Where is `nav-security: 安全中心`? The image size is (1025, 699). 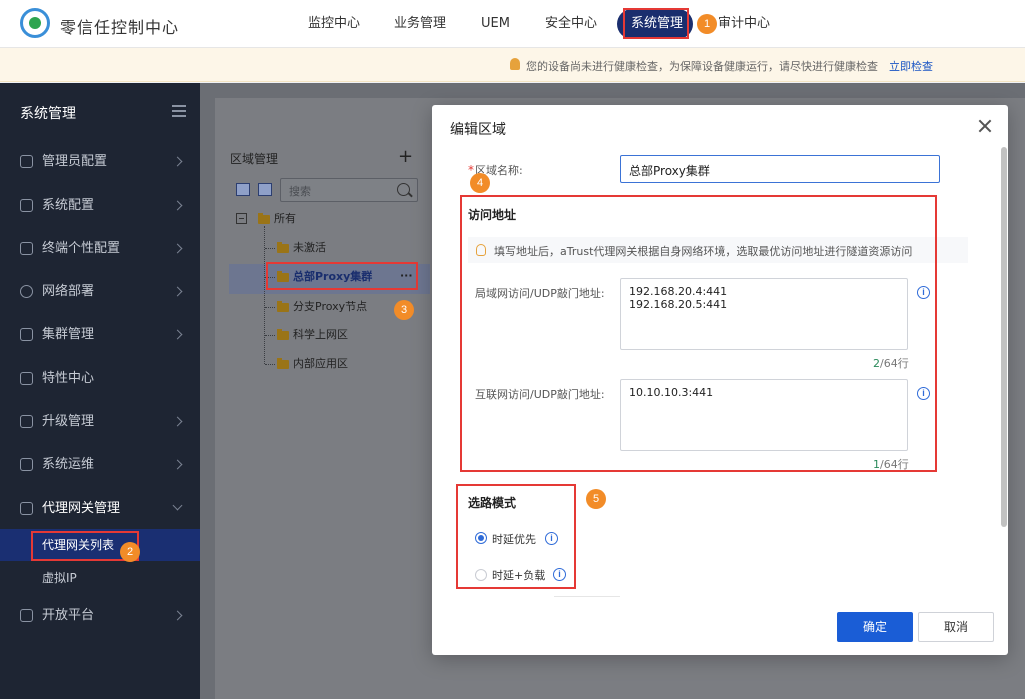 nav-security: 安全中心 is located at coordinates (571, 24).